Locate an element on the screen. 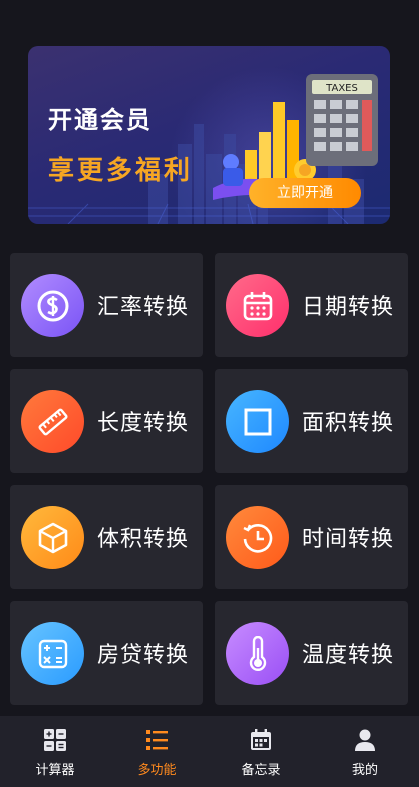 The image size is (419, 787). feature-card-area: 面积转换 is located at coordinates (311, 421).